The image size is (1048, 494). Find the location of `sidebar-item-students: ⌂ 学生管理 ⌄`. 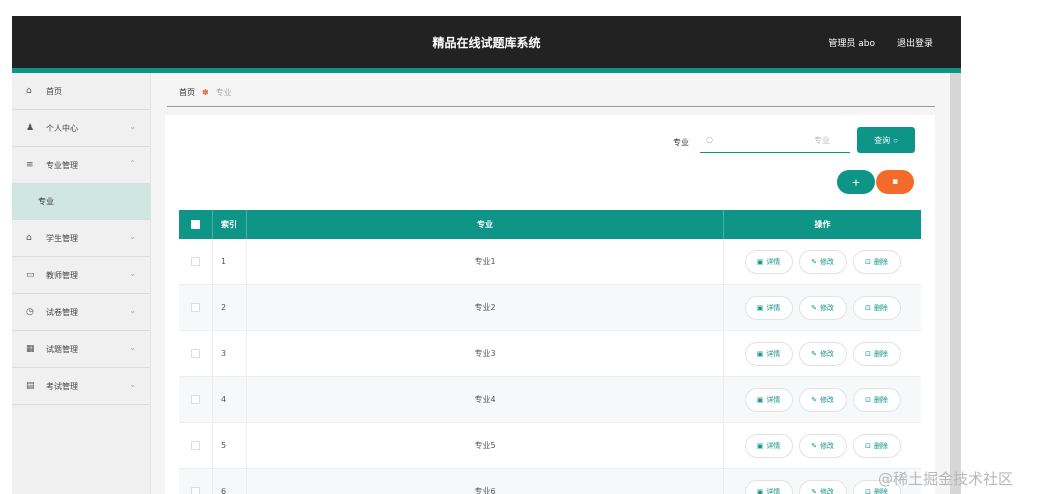

sidebar-item-students: ⌂ 学生管理 ⌄ is located at coordinates (81, 238).